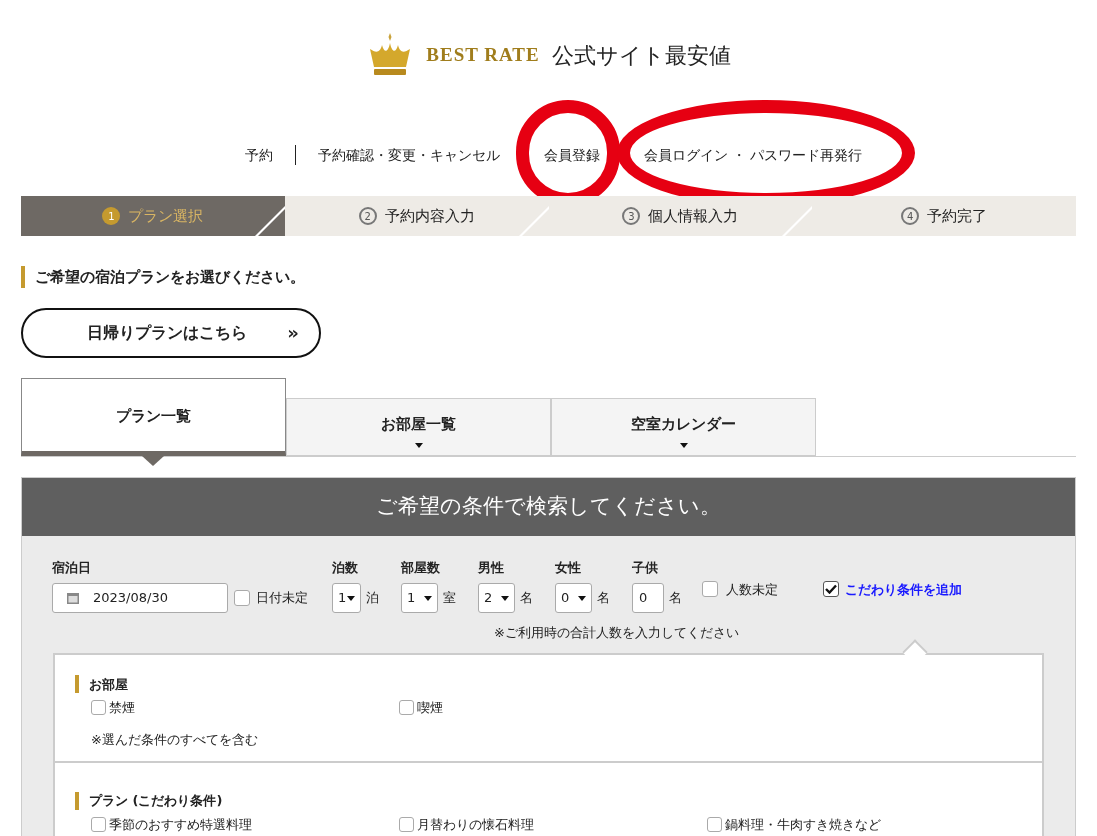  I want to click on checkbox-label: 季節のおすすめ特選料理, so click(180, 824).